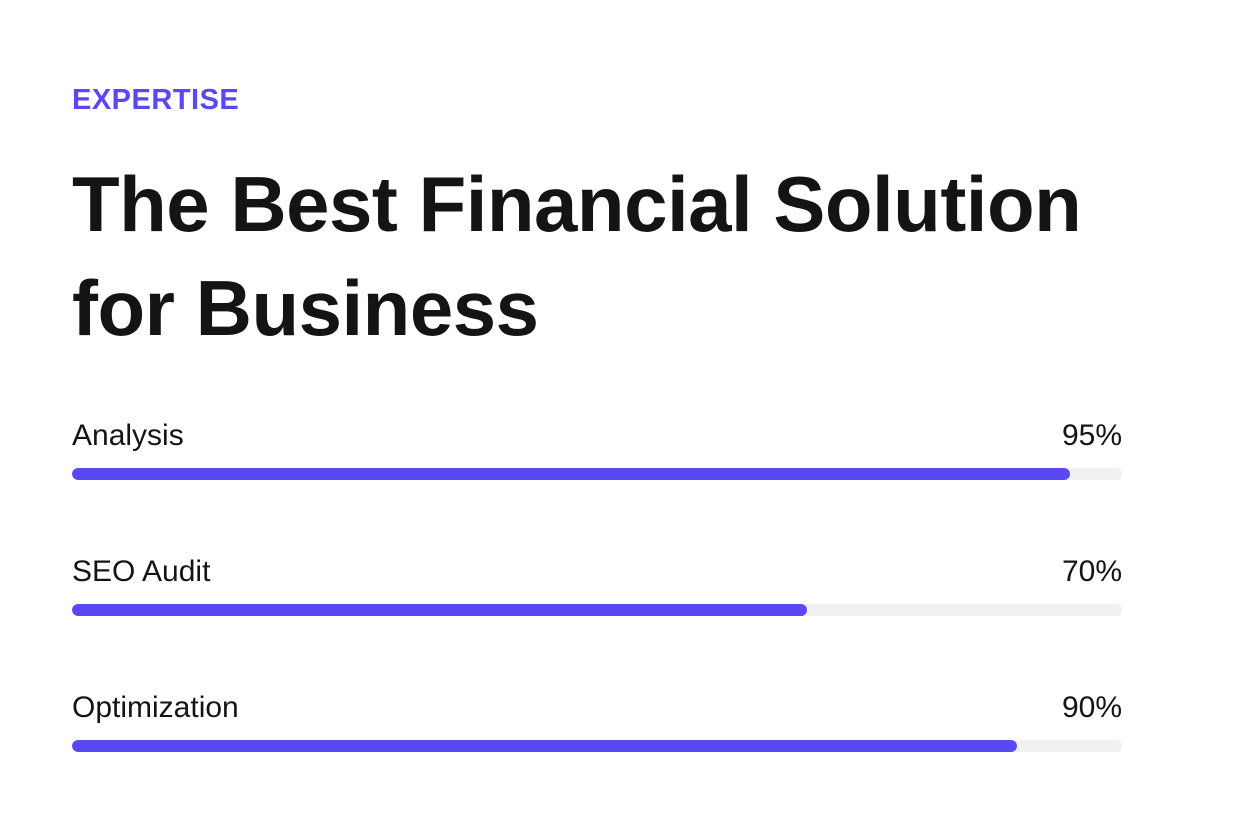 The height and width of the screenshot is (826, 1244). What do you see at coordinates (1091, 435) in the screenshot?
I see `skill-percent: 95%` at bounding box center [1091, 435].